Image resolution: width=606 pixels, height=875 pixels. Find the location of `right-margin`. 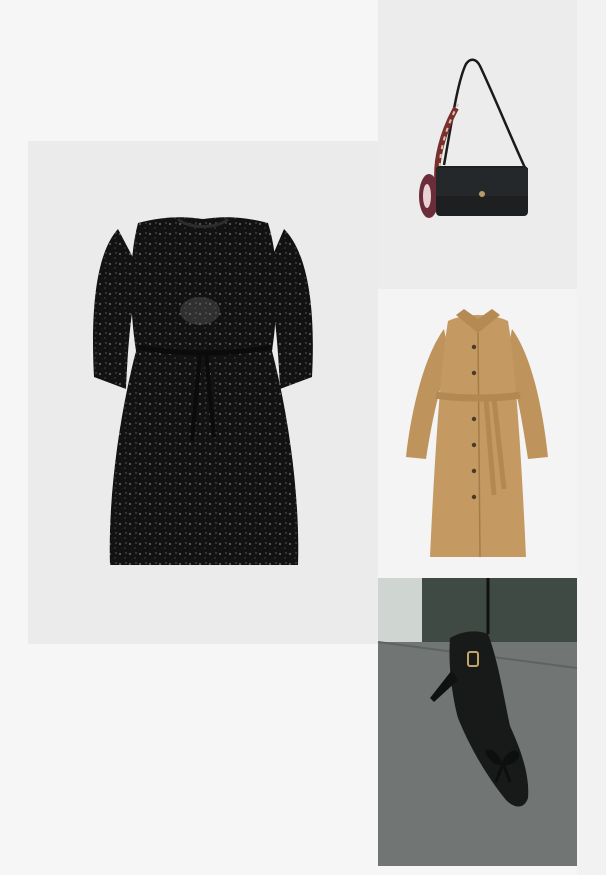

right-margin is located at coordinates (591, 437).